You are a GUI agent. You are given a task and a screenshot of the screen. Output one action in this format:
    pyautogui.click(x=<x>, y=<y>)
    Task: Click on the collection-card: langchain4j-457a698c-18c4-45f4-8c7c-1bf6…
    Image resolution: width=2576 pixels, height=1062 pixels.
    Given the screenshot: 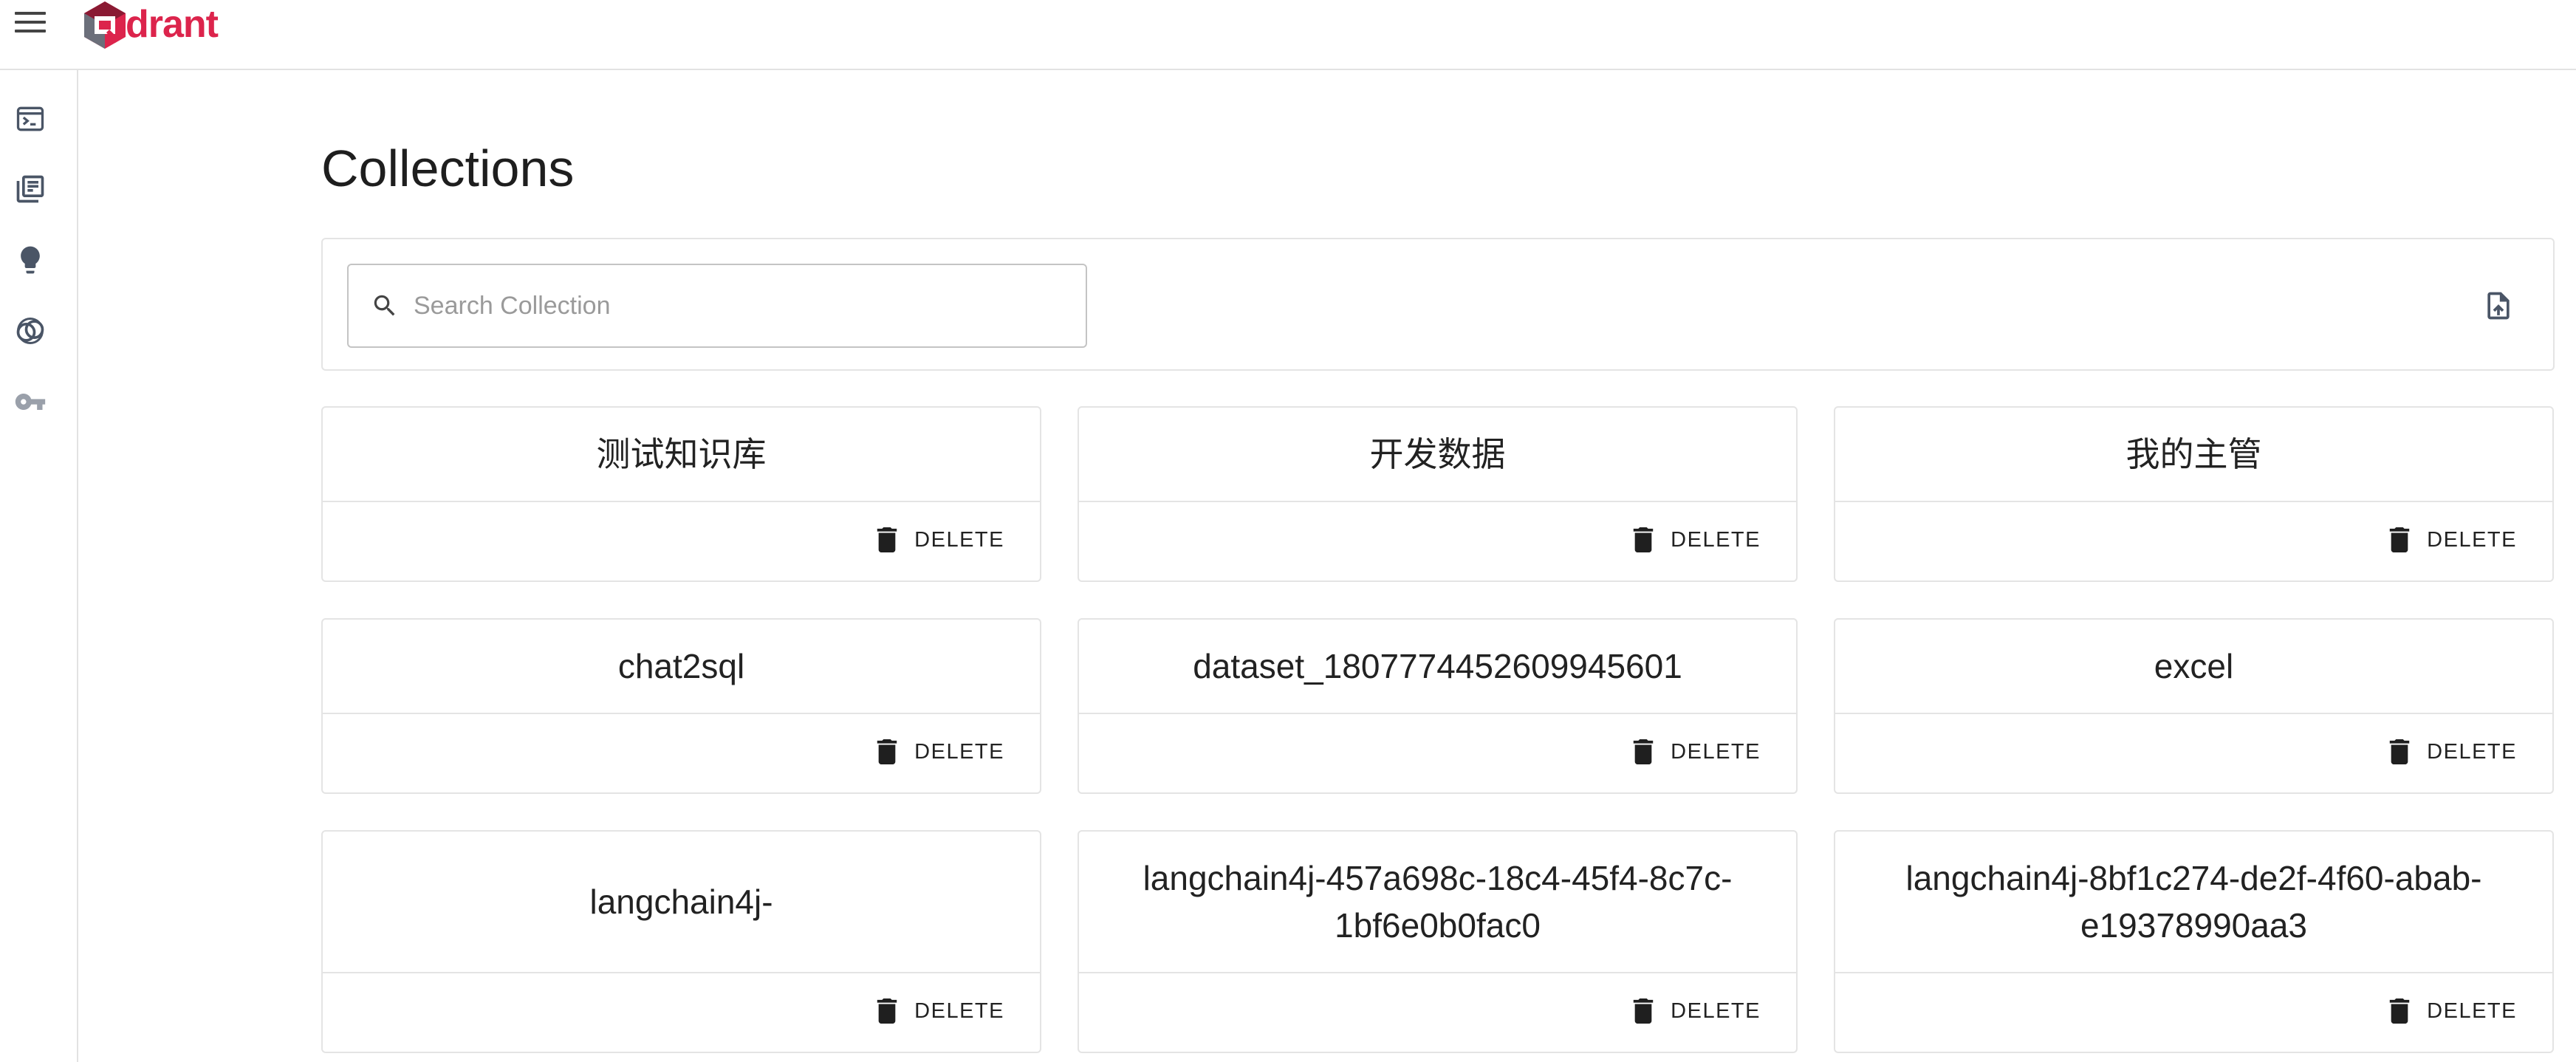 What is the action you would take?
    pyautogui.click(x=1438, y=941)
    